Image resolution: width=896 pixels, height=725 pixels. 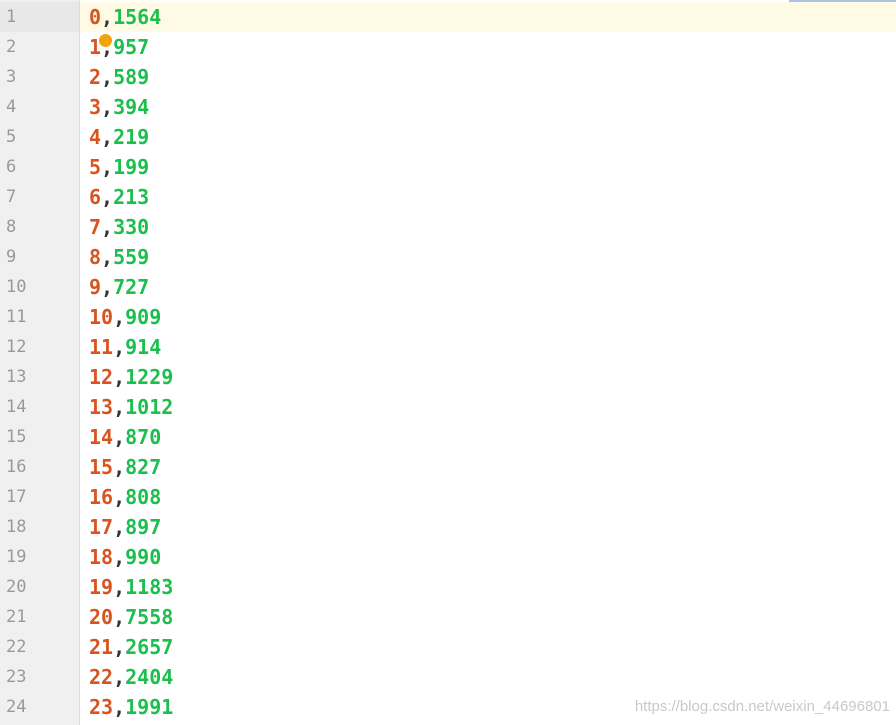 I want to click on editor-line: 3 2,589, so click(x=448, y=77).